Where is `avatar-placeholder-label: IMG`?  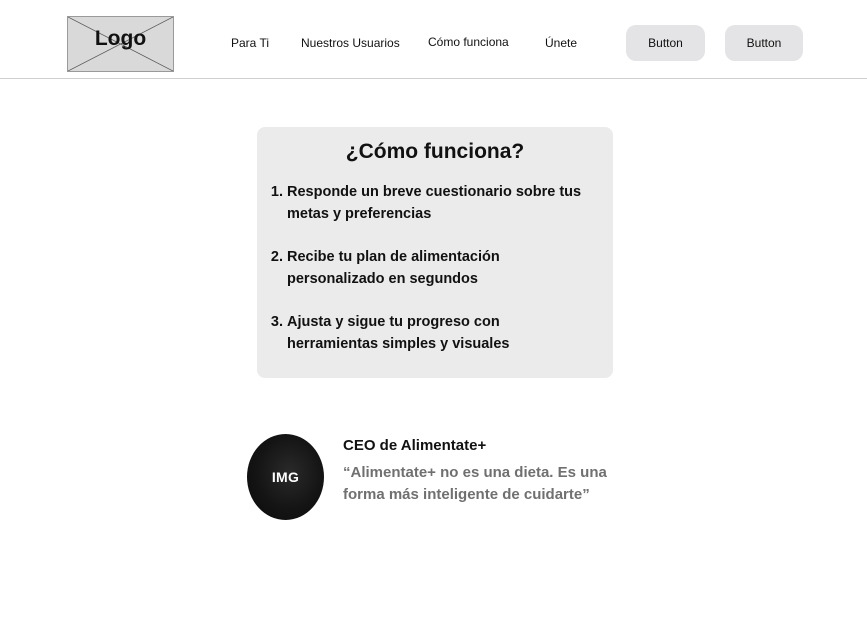
avatar-placeholder-label: IMG is located at coordinates (285, 477).